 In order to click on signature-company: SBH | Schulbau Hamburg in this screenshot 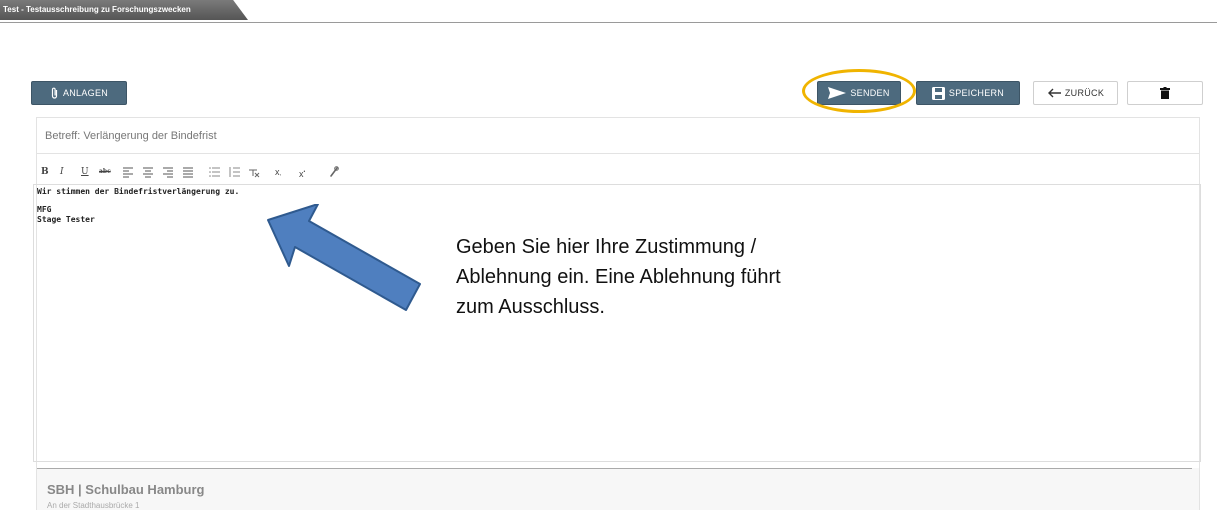, I will do `click(126, 489)`.